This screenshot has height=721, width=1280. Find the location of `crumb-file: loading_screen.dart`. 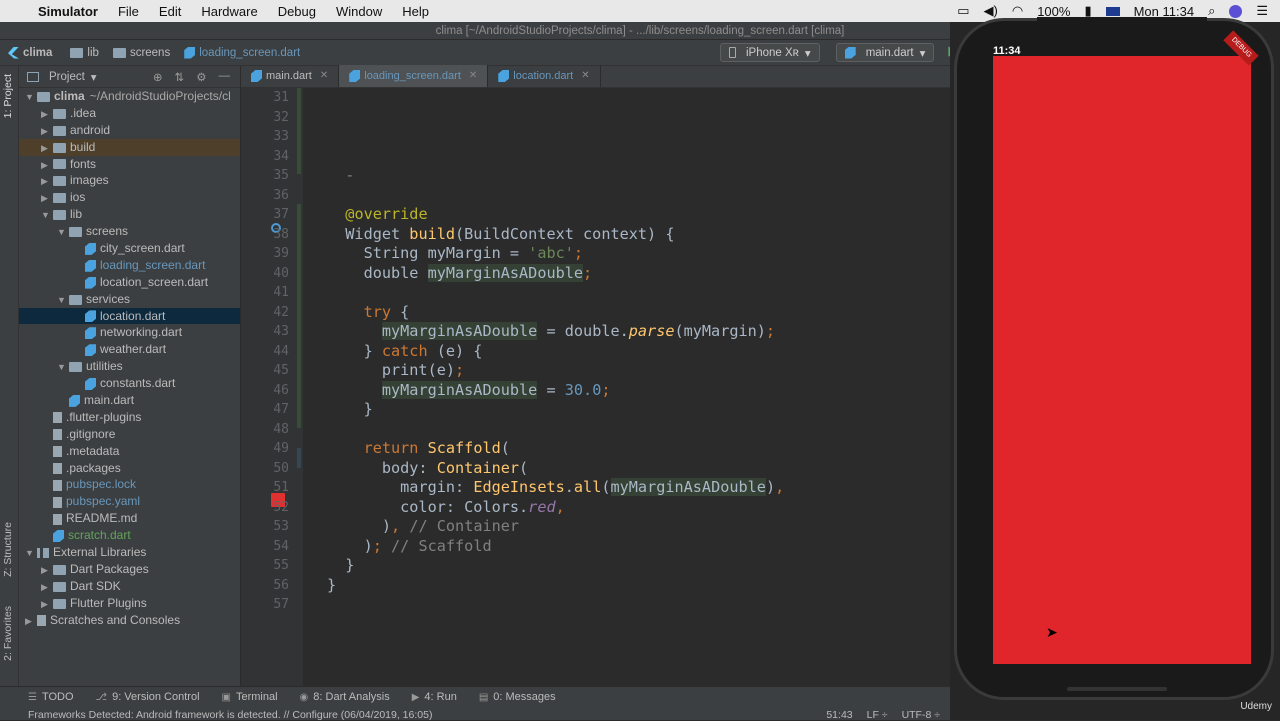

crumb-file: loading_screen.dart is located at coordinates (242, 52).